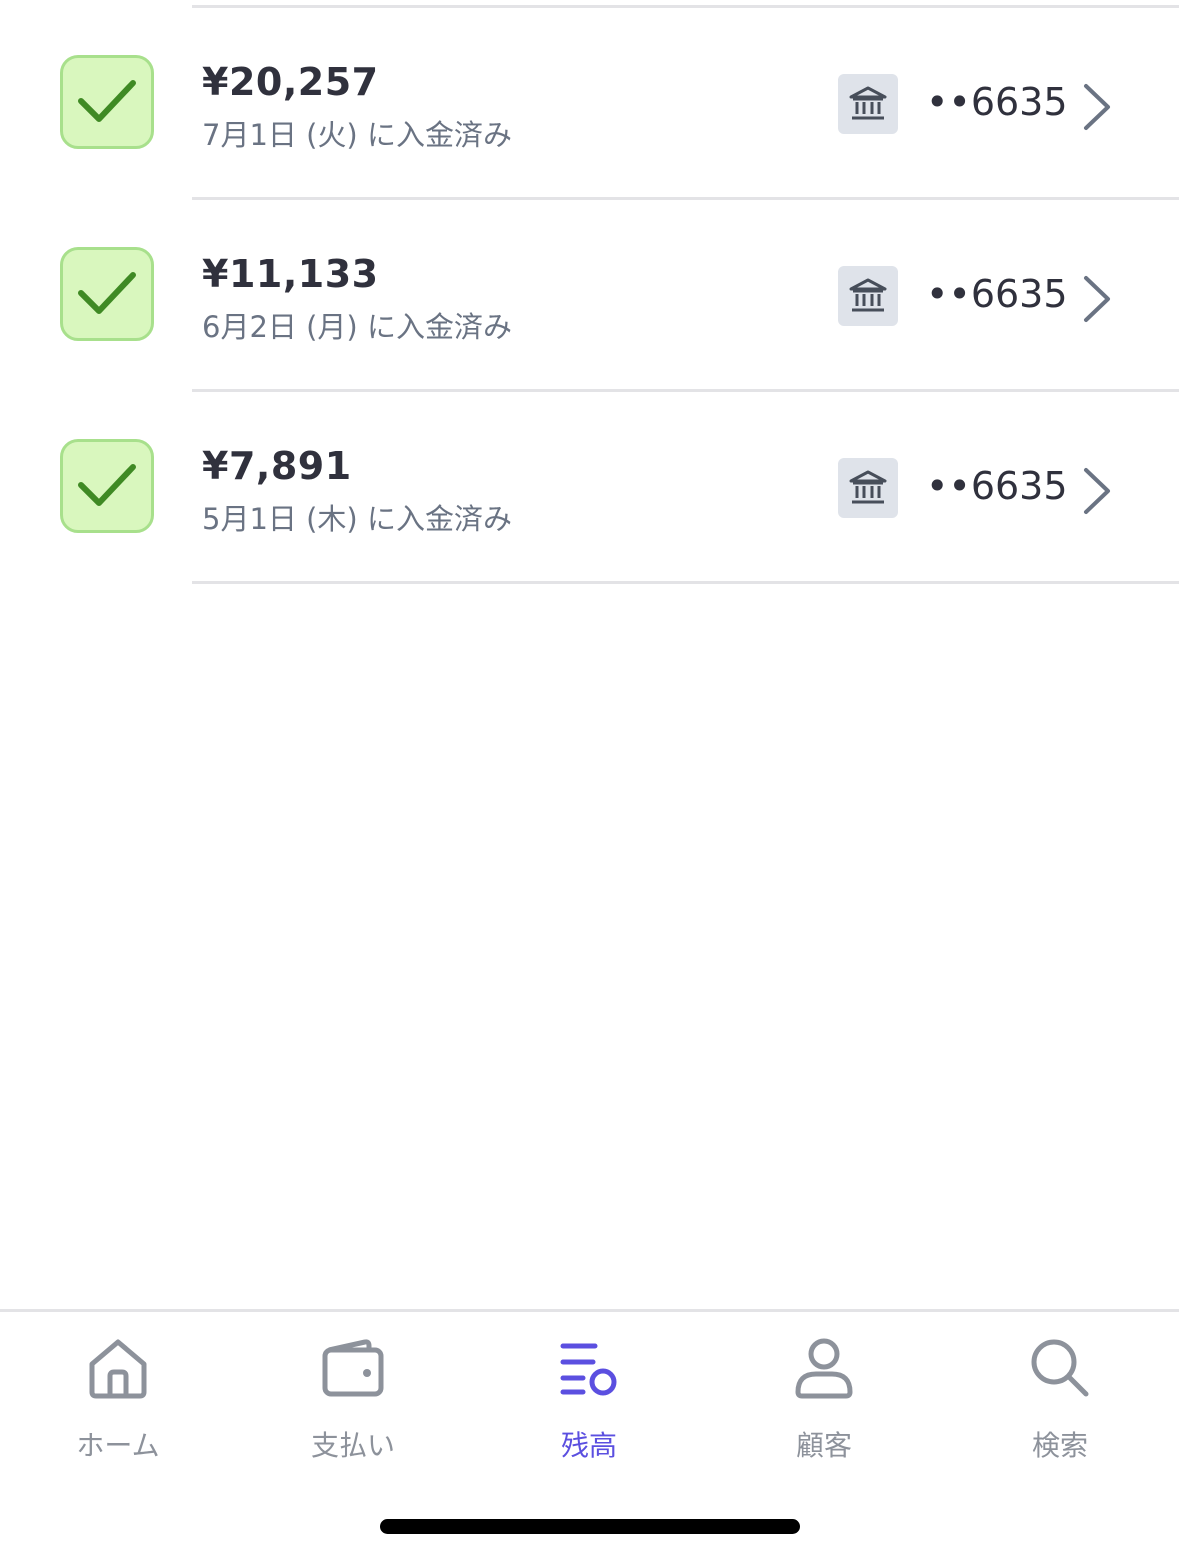 The image size is (1179, 1562). What do you see at coordinates (589, 1401) in the screenshot?
I see `tab-balances: 残高` at bounding box center [589, 1401].